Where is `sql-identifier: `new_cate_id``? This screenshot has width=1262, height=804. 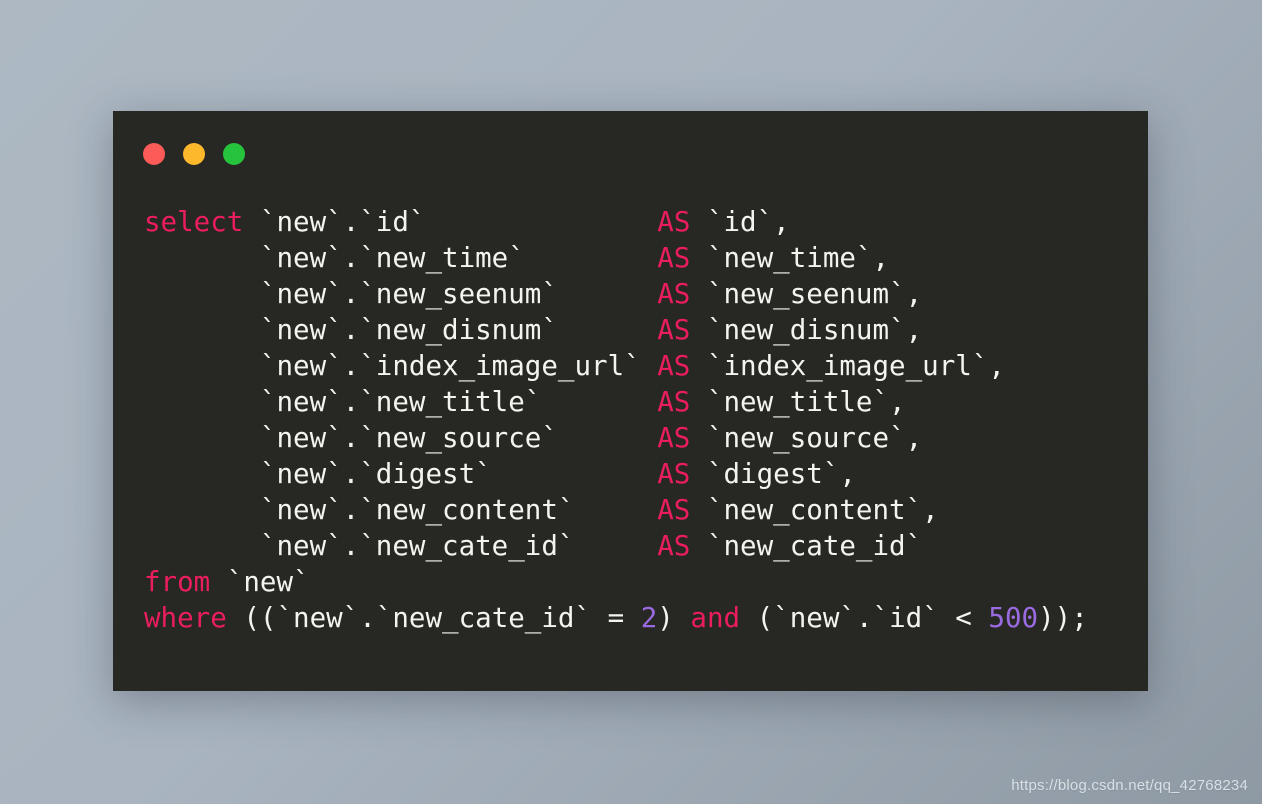
sql-identifier: `new_cate_id` is located at coordinates (814, 546).